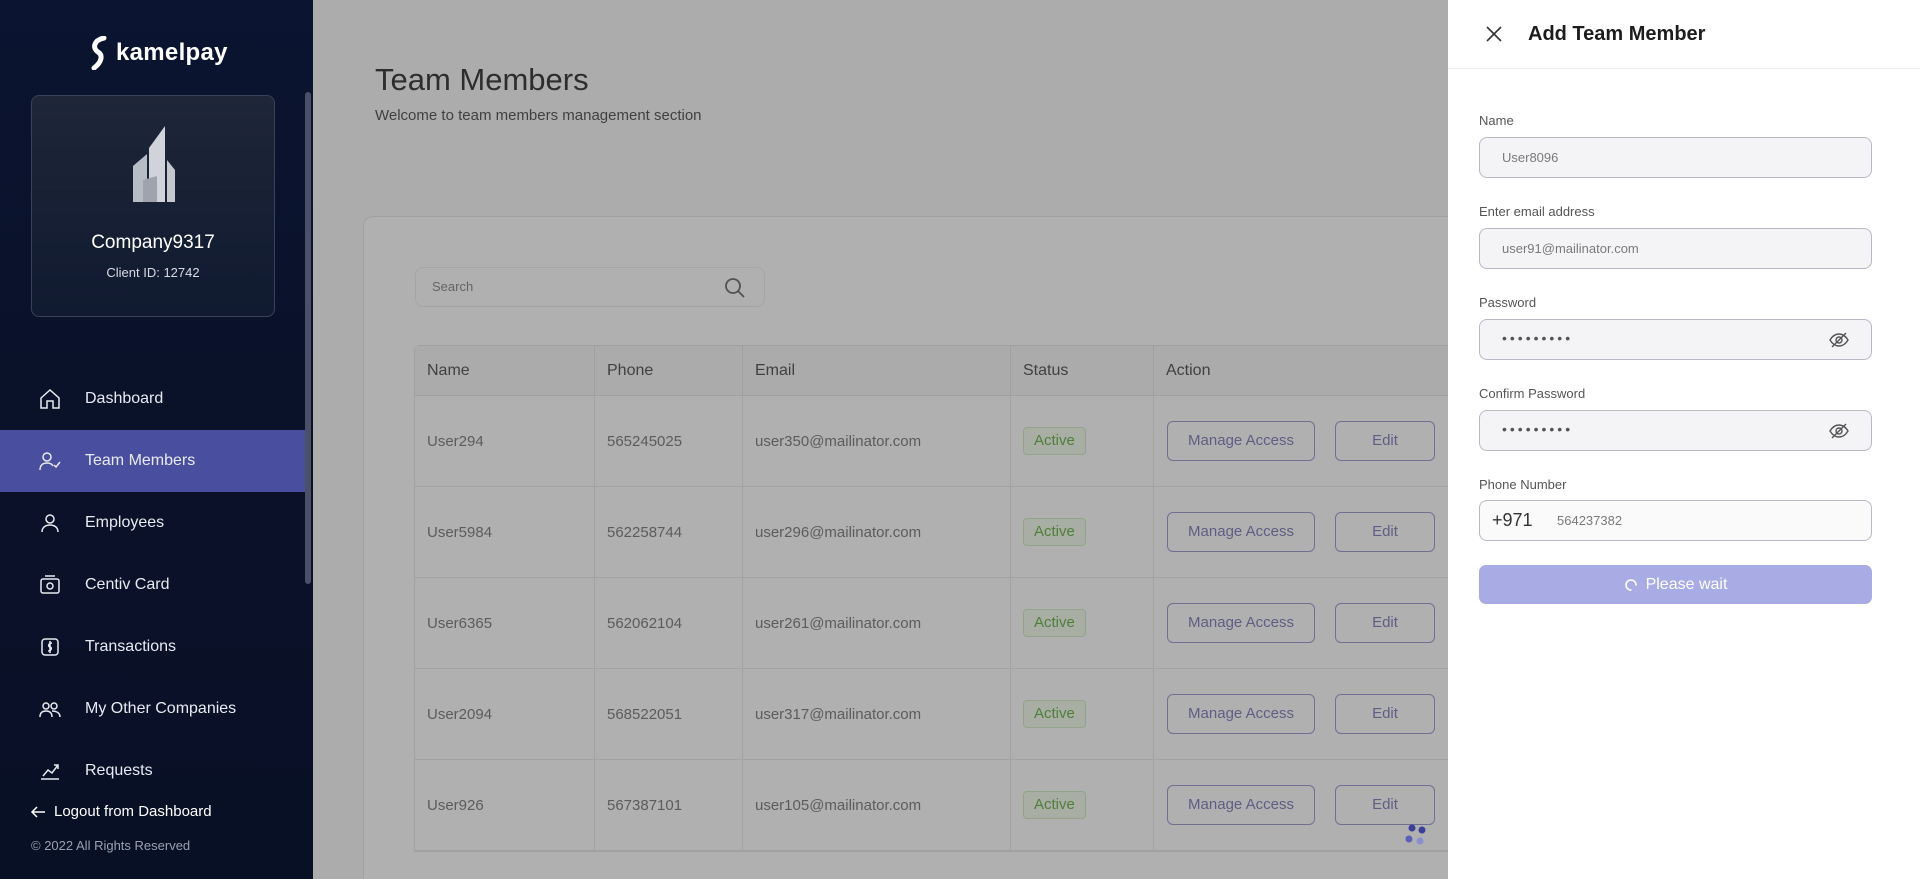 Image resolution: width=1920 pixels, height=879 pixels. I want to click on drawer-title: Add Team Member, so click(1617, 34).